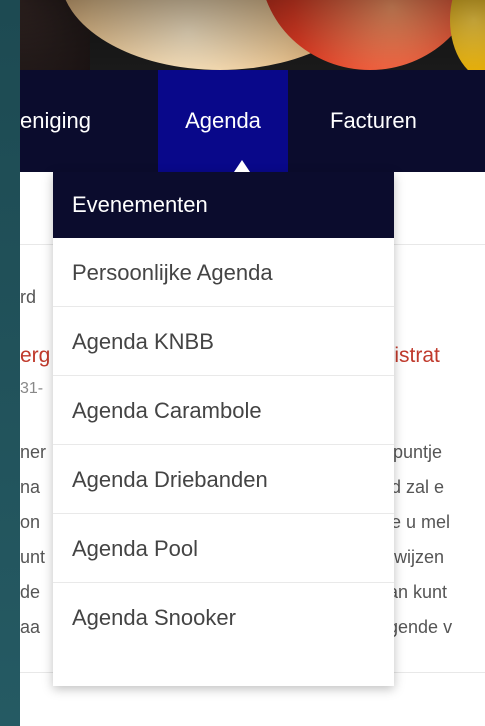 The image size is (485, 726). What do you see at coordinates (242, 166) in the screenshot?
I see `dropdown-caret-icon` at bounding box center [242, 166].